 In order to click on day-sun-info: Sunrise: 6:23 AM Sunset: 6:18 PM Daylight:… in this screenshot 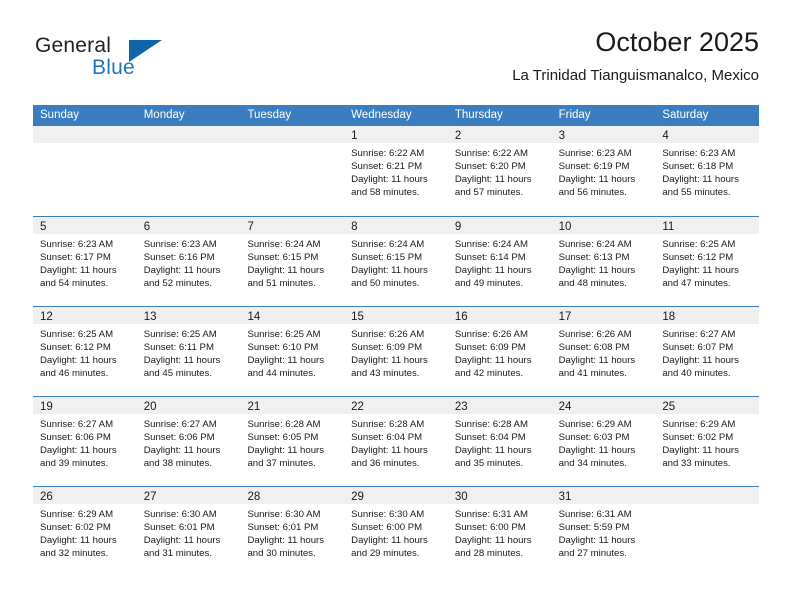, I will do `click(707, 171)`.